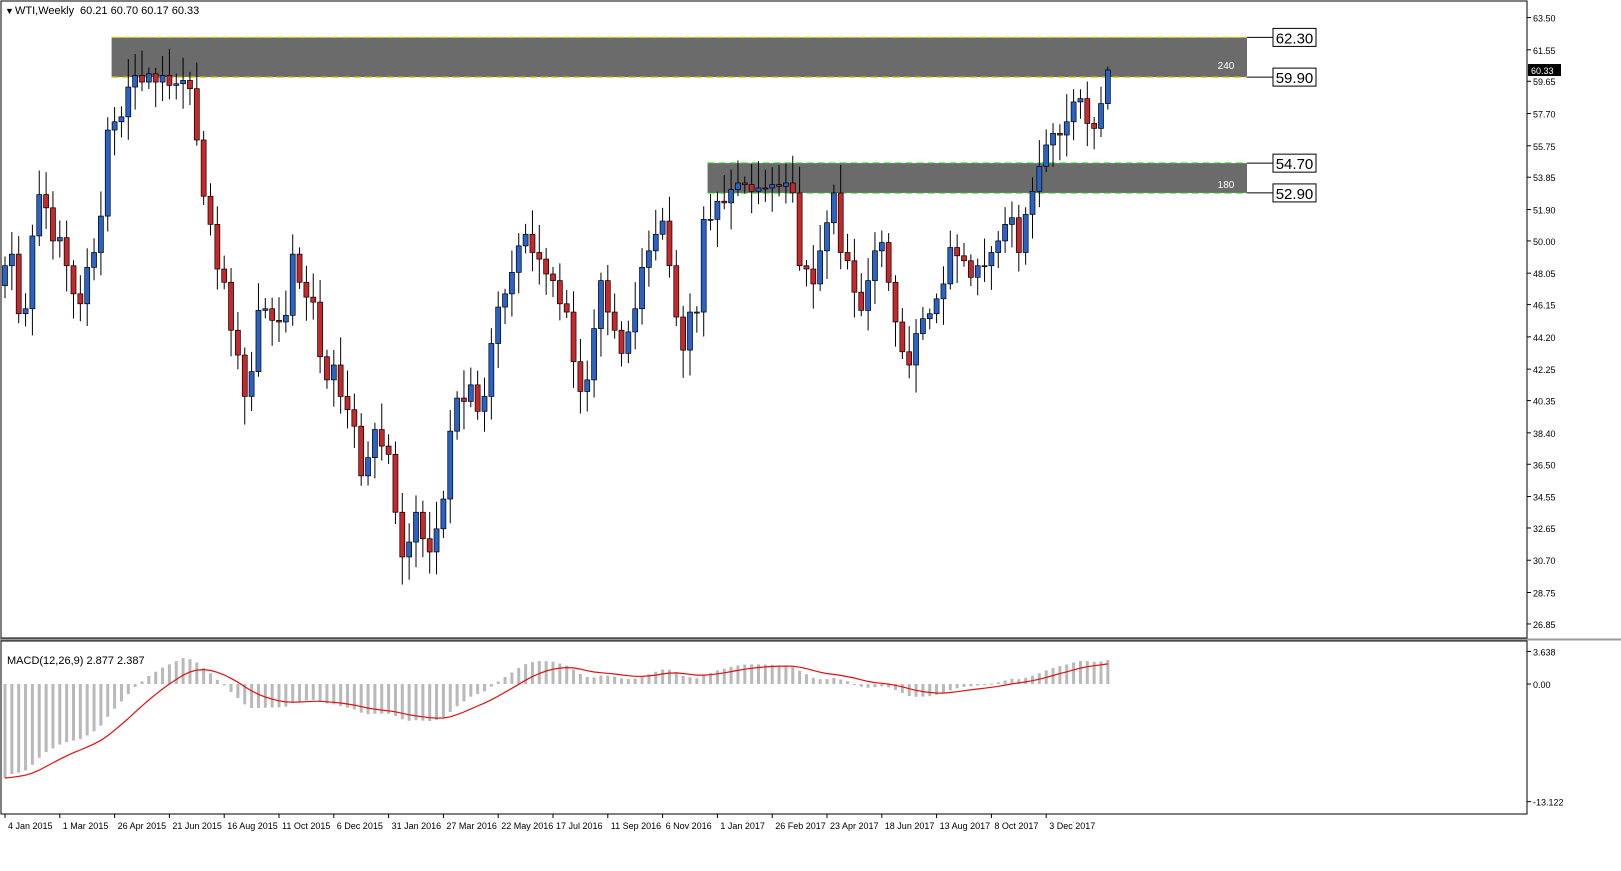 The height and width of the screenshot is (871, 1621). Describe the element at coordinates (1295, 164) in the screenshot. I see `zone-high-label: 54.70` at that location.